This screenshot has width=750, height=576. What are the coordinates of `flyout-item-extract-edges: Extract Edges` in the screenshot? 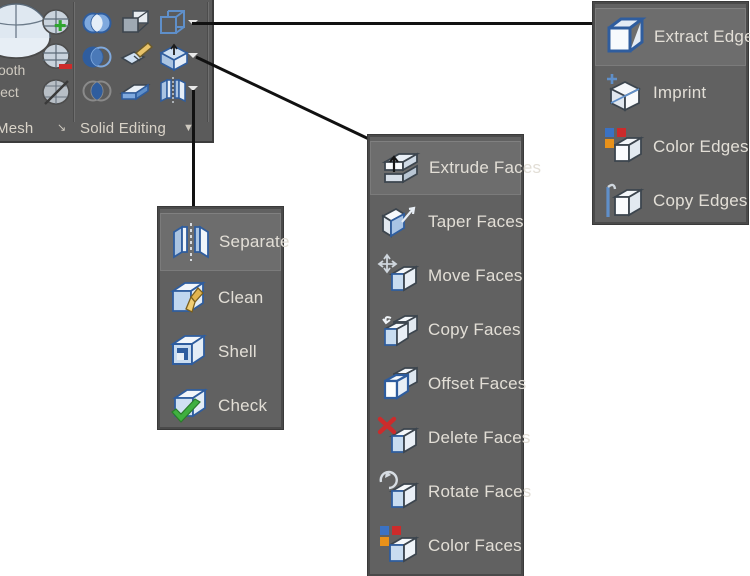 It's located at (672, 37).